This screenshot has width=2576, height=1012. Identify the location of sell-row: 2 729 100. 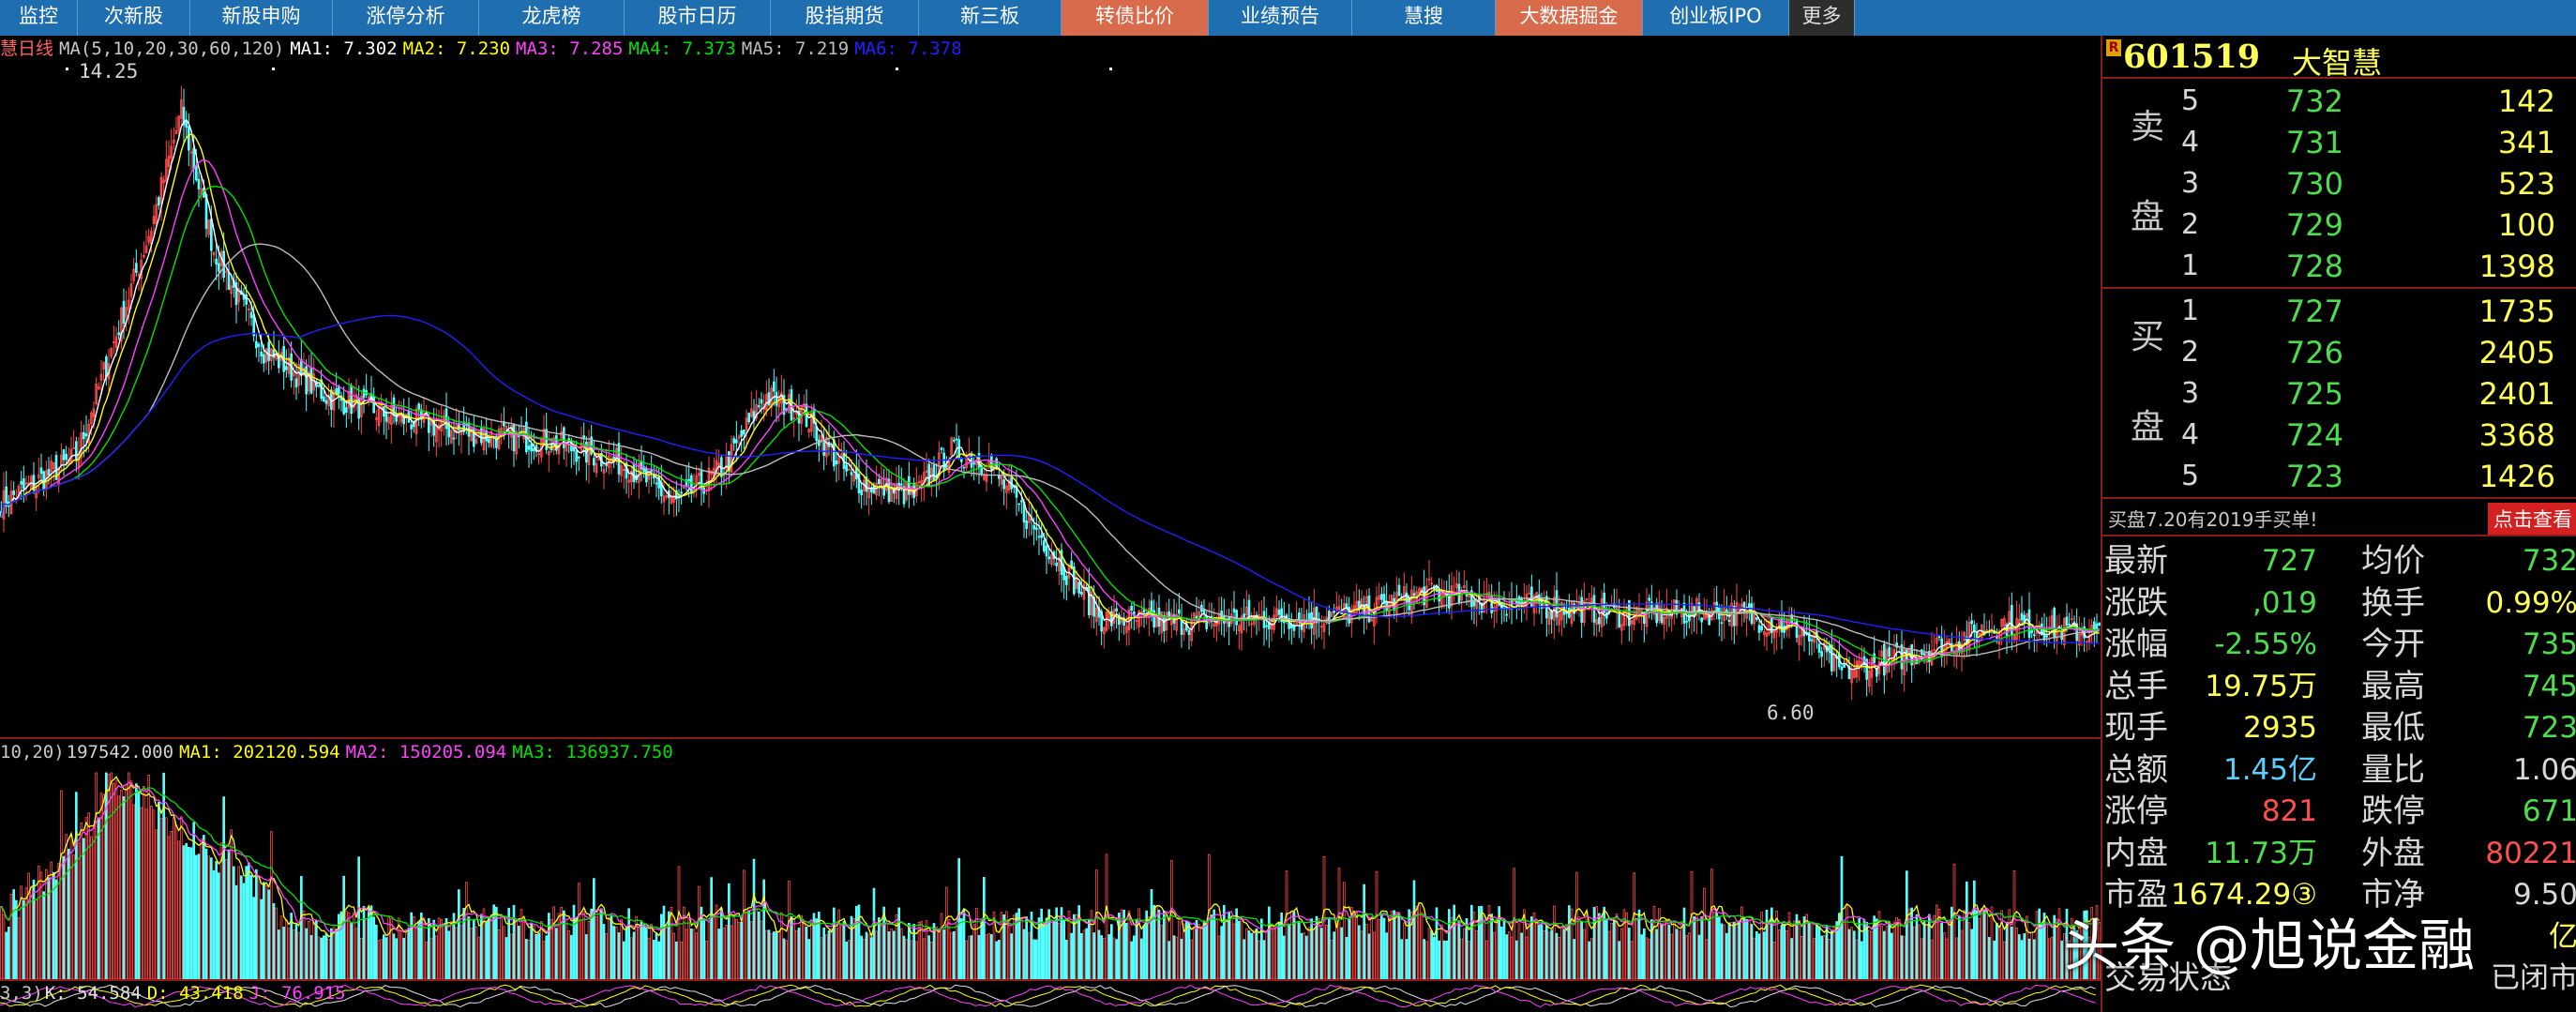
(2339, 225).